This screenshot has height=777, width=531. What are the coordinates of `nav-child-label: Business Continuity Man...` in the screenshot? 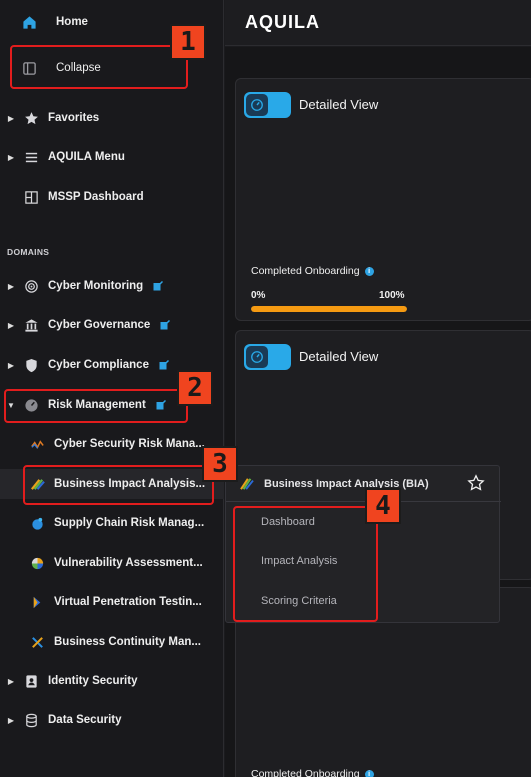 It's located at (127, 642).